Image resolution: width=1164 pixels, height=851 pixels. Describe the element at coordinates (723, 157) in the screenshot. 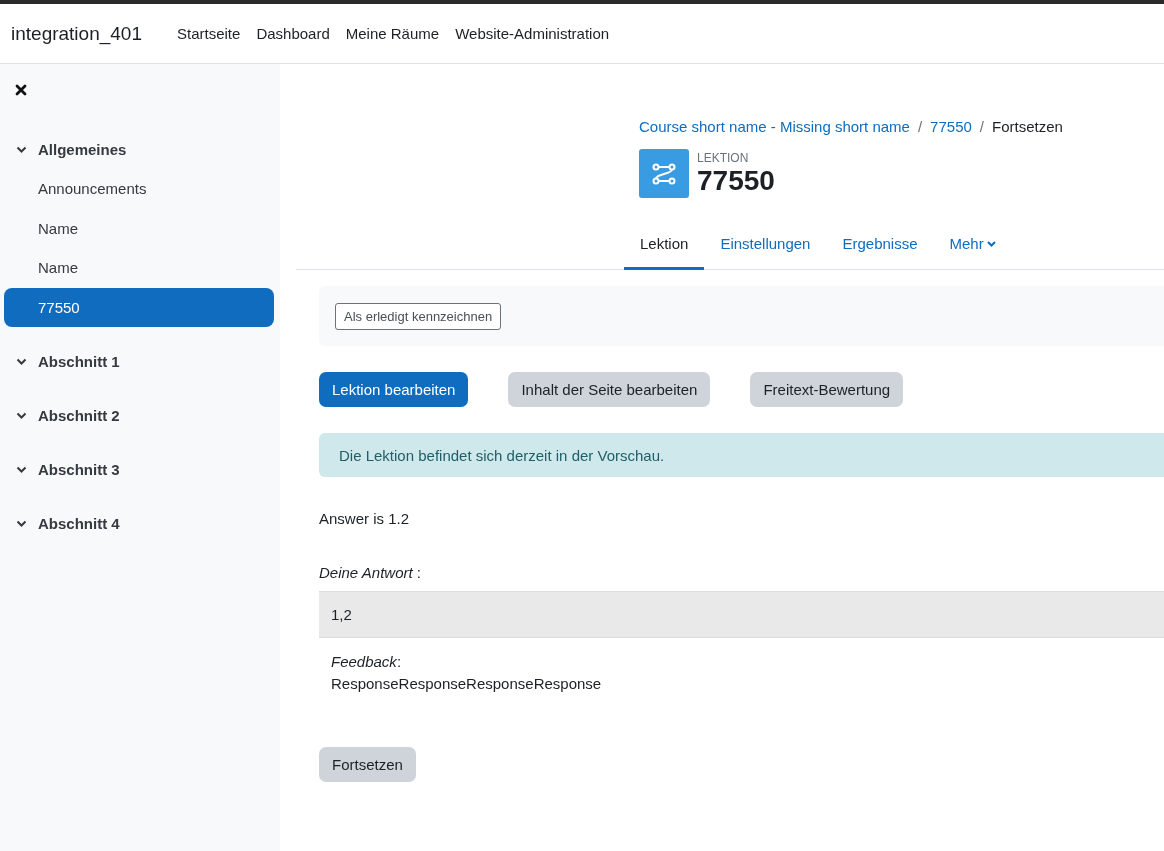

I see `page-pretitle: LEKTION` at that location.